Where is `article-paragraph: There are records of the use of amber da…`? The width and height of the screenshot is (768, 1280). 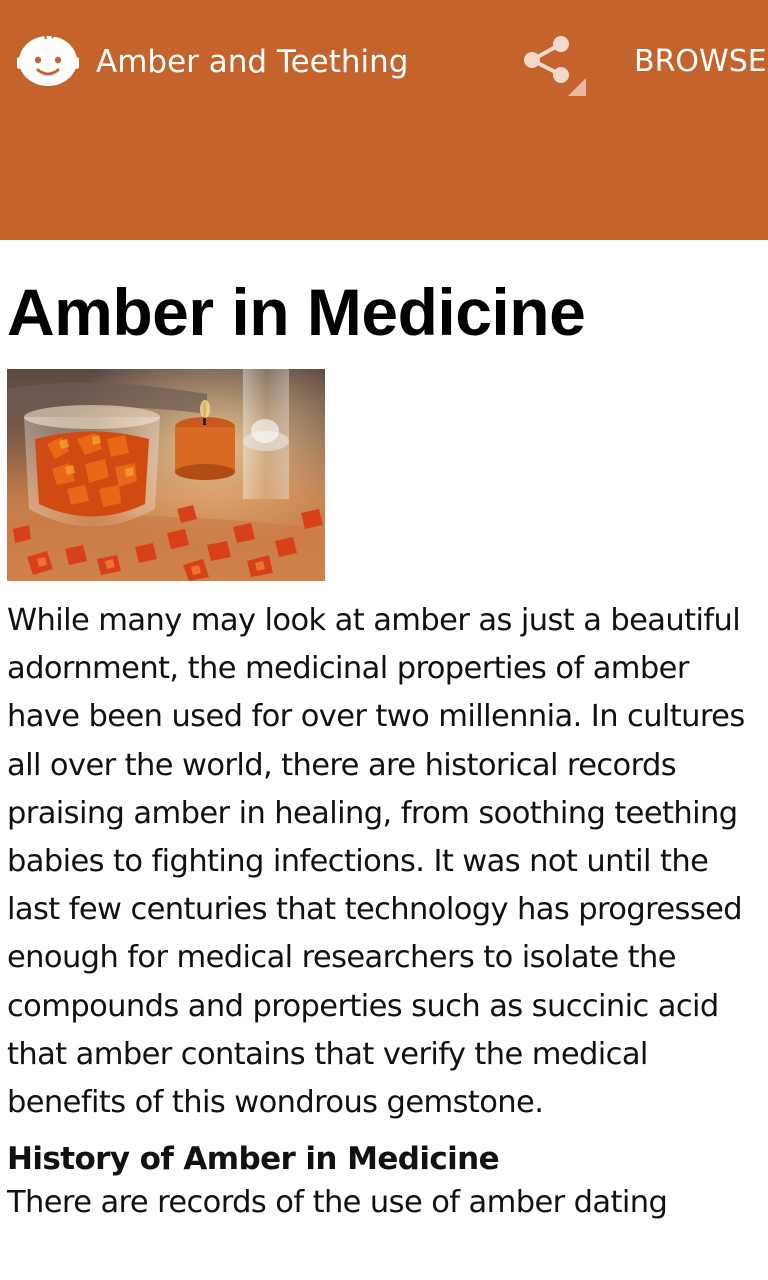
article-paragraph: There are records of the use of amber da… is located at coordinates (337, 1203).